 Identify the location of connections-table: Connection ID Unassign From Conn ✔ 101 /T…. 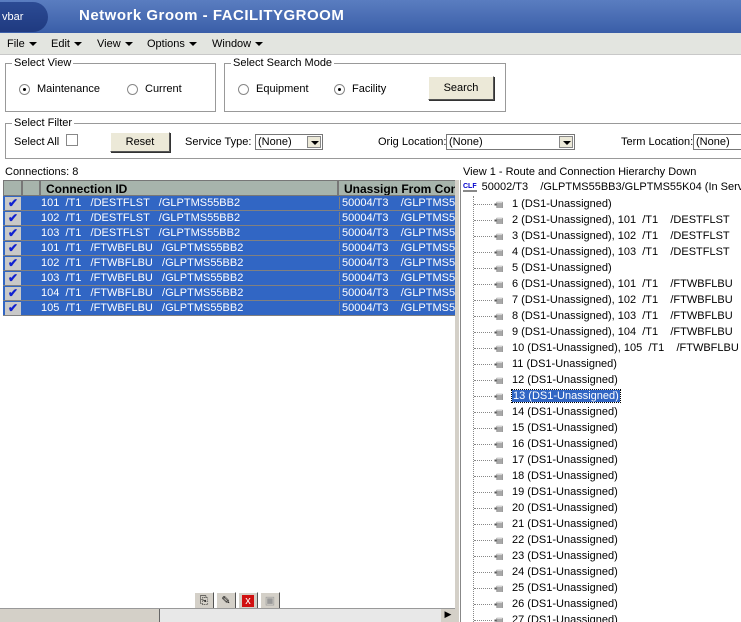
(229, 248).